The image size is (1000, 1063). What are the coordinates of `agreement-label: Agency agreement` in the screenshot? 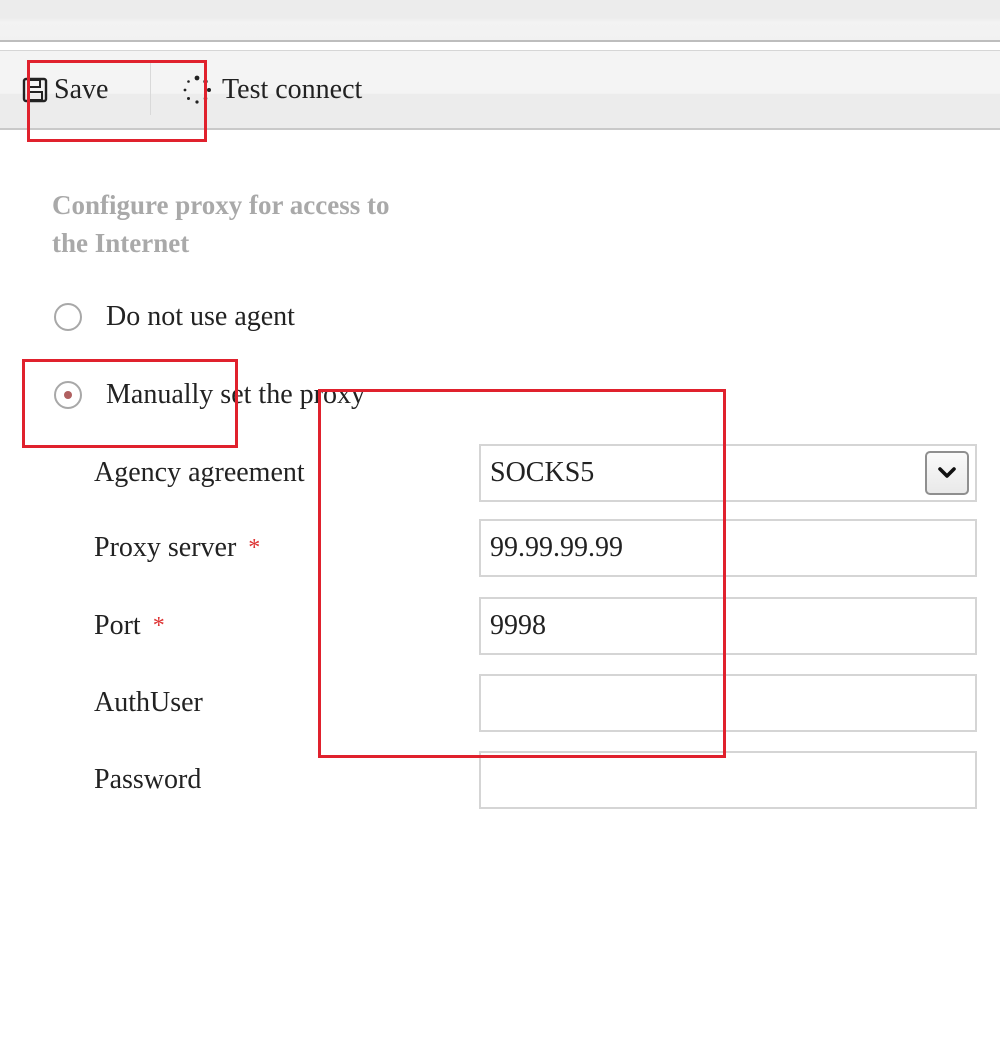 It's located at (199, 472).